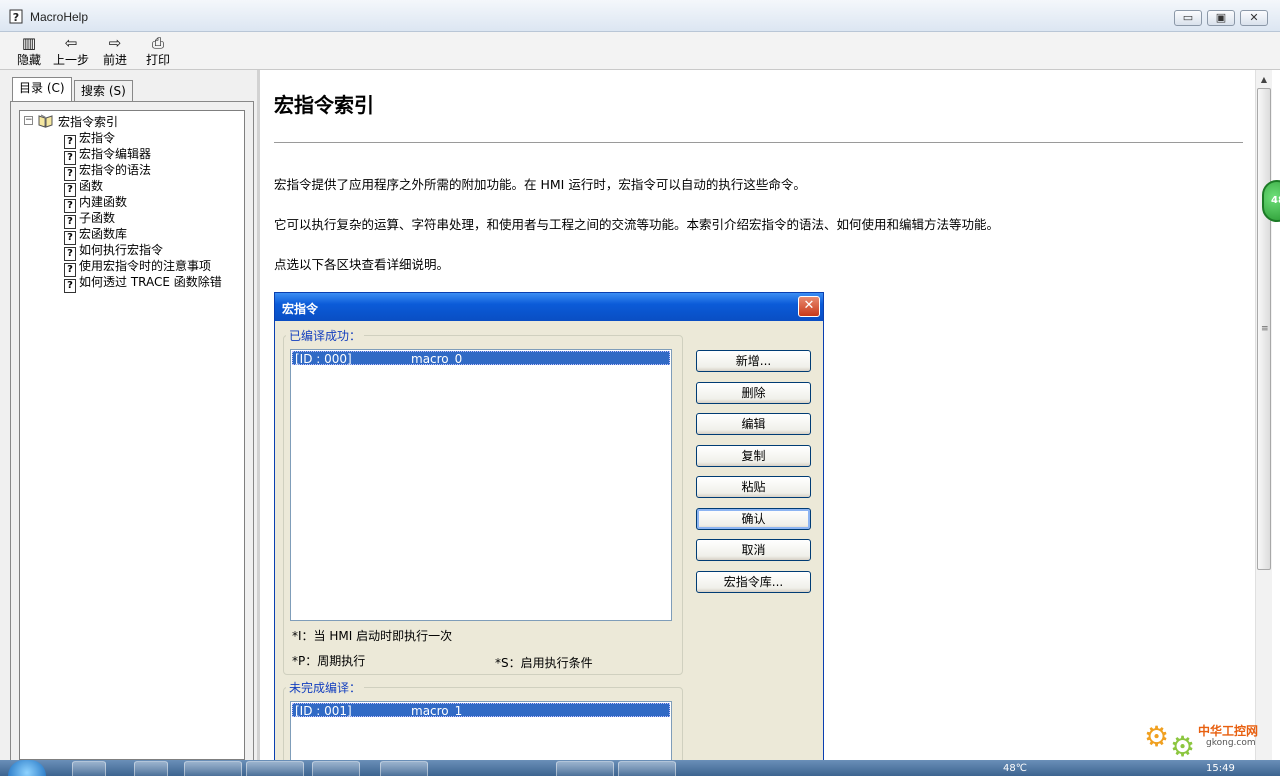 The height and width of the screenshot is (776, 1280). I want to click on tree-item-label: 宏指令, so click(97, 138).